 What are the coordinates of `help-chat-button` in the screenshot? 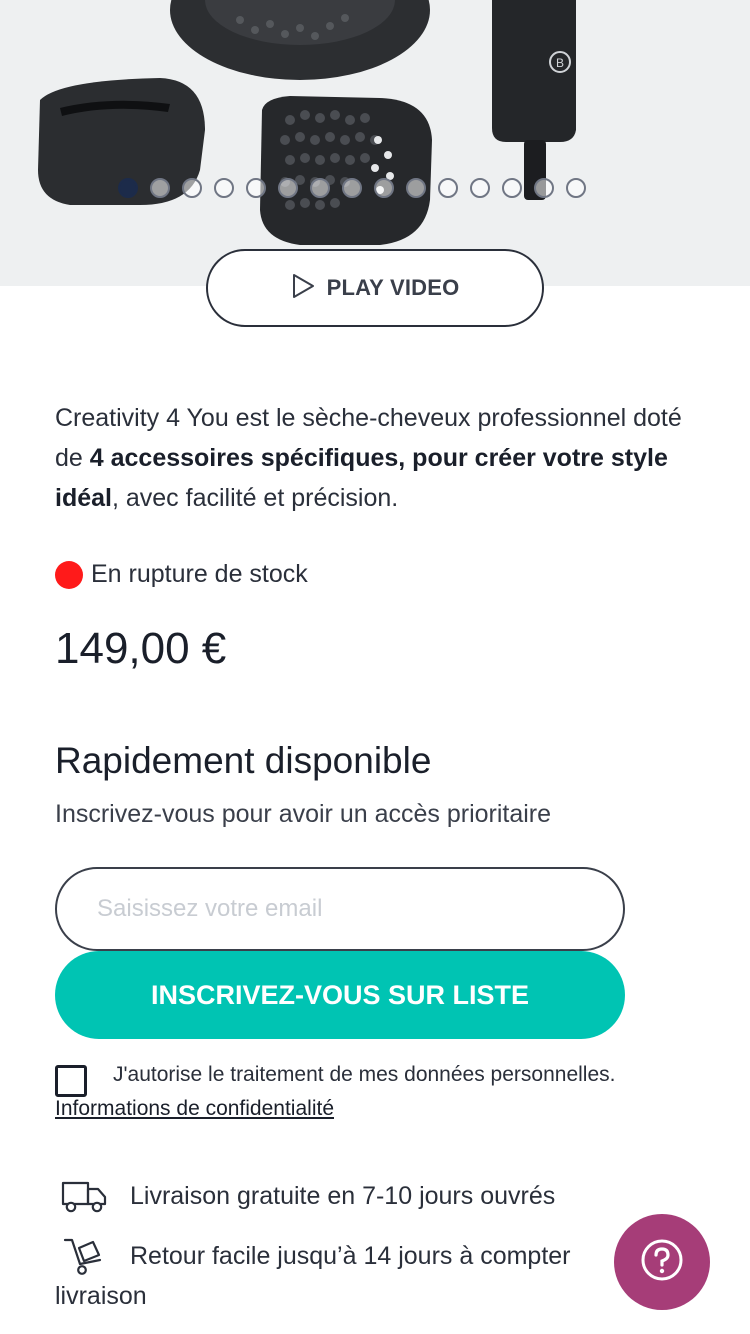 It's located at (662, 1262).